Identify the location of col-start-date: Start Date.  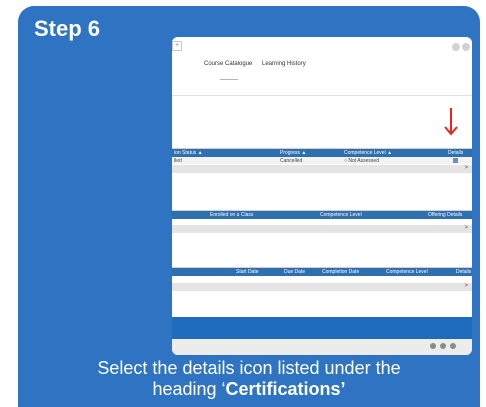
(247, 272).